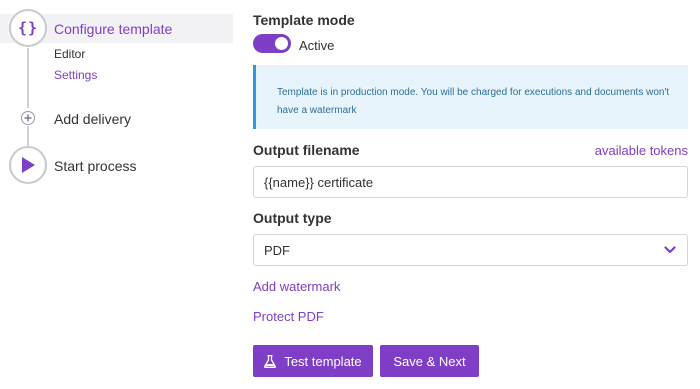 Image resolution: width=700 pixels, height=389 pixels. I want to click on output-filename-title: Output filename, so click(306, 150).